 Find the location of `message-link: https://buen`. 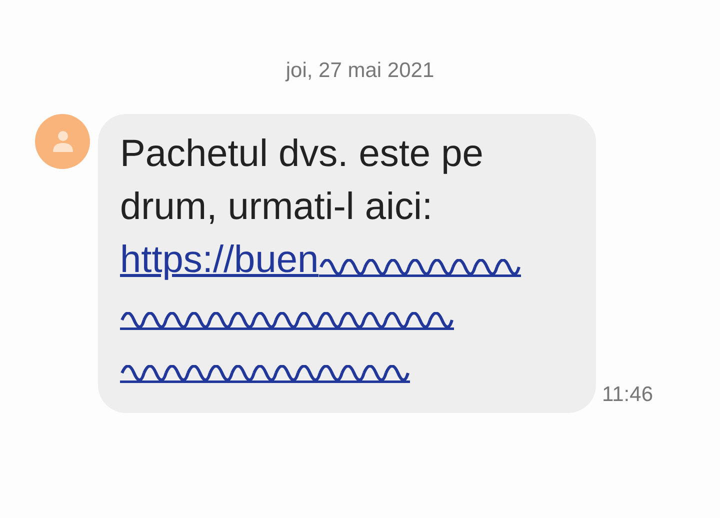

message-link: https://buen is located at coordinates (219, 260).